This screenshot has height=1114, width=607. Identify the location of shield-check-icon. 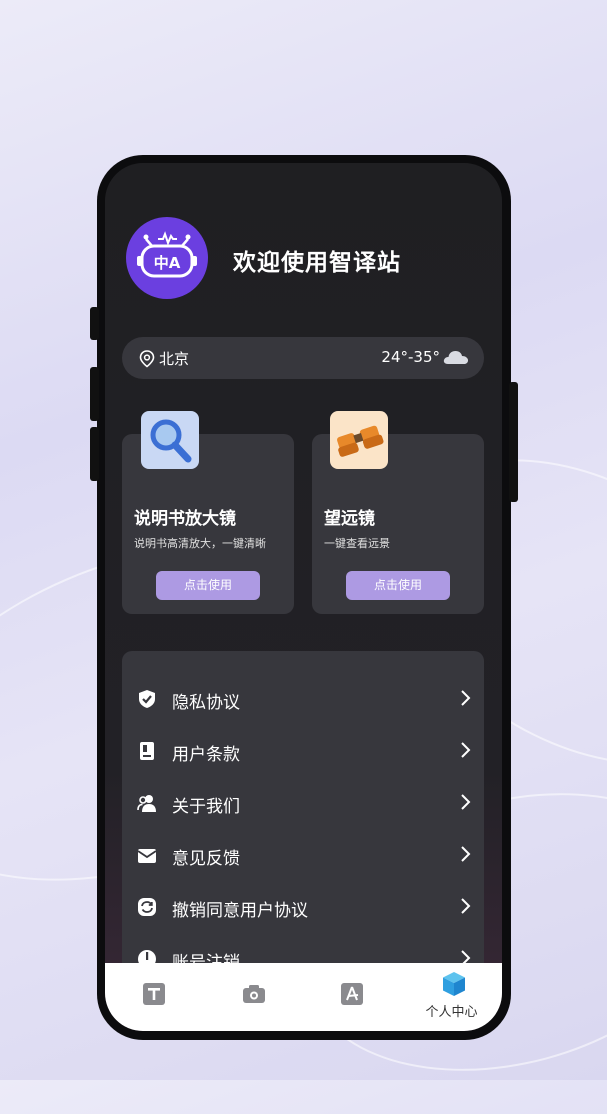
(147, 699).